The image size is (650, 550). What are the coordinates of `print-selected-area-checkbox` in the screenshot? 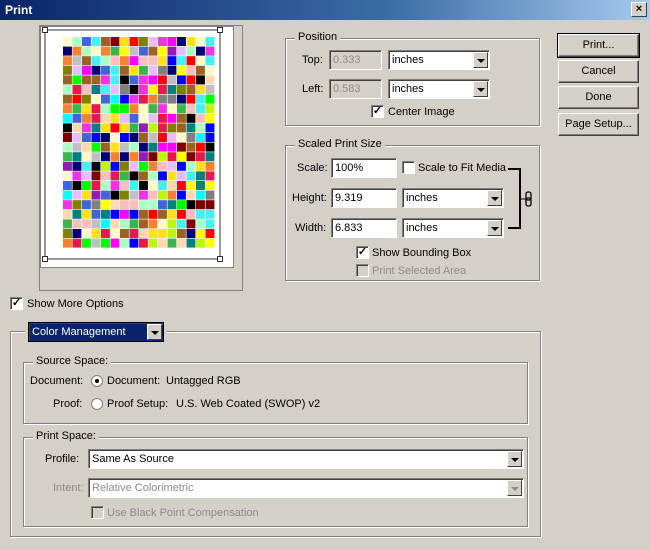 It's located at (362, 270).